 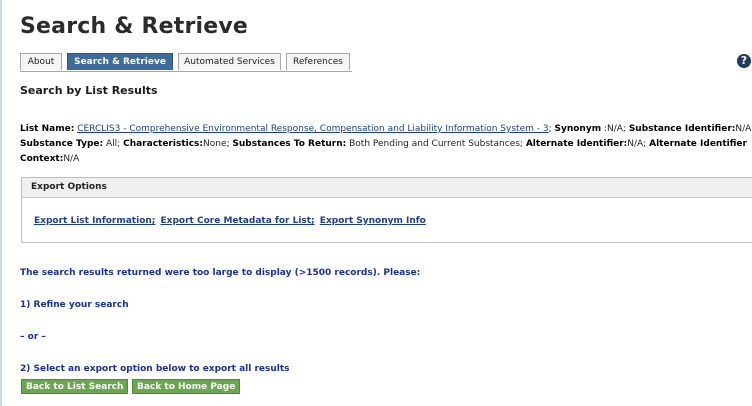 What do you see at coordinates (41, 61) in the screenshot?
I see `tab-about: About` at bounding box center [41, 61].